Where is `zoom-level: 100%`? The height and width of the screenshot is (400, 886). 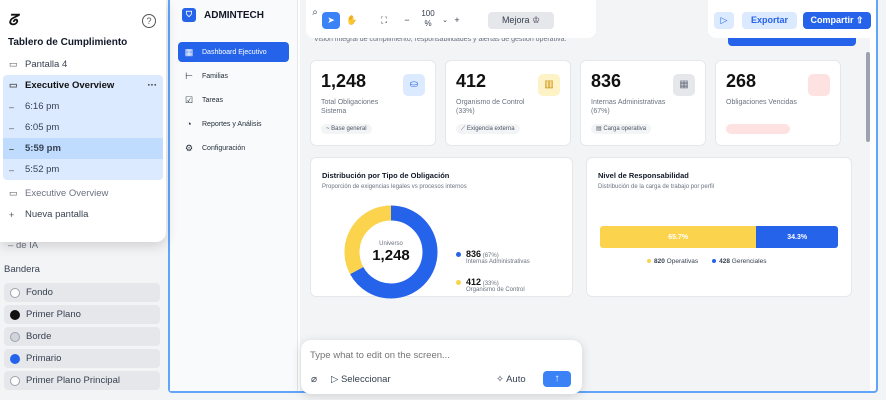
zoom-level: 100% is located at coordinates (428, 19).